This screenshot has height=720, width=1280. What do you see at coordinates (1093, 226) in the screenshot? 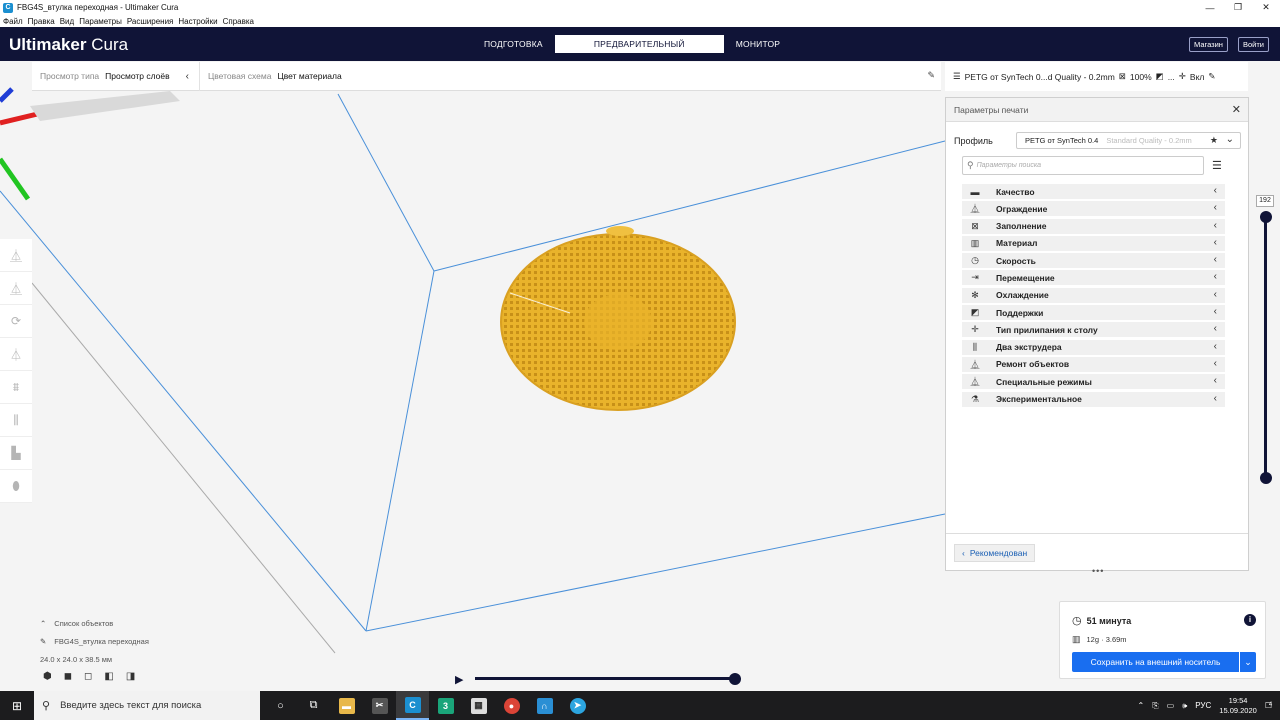
I see `category-infill: ⊠ Заполнение ‹` at bounding box center [1093, 226].